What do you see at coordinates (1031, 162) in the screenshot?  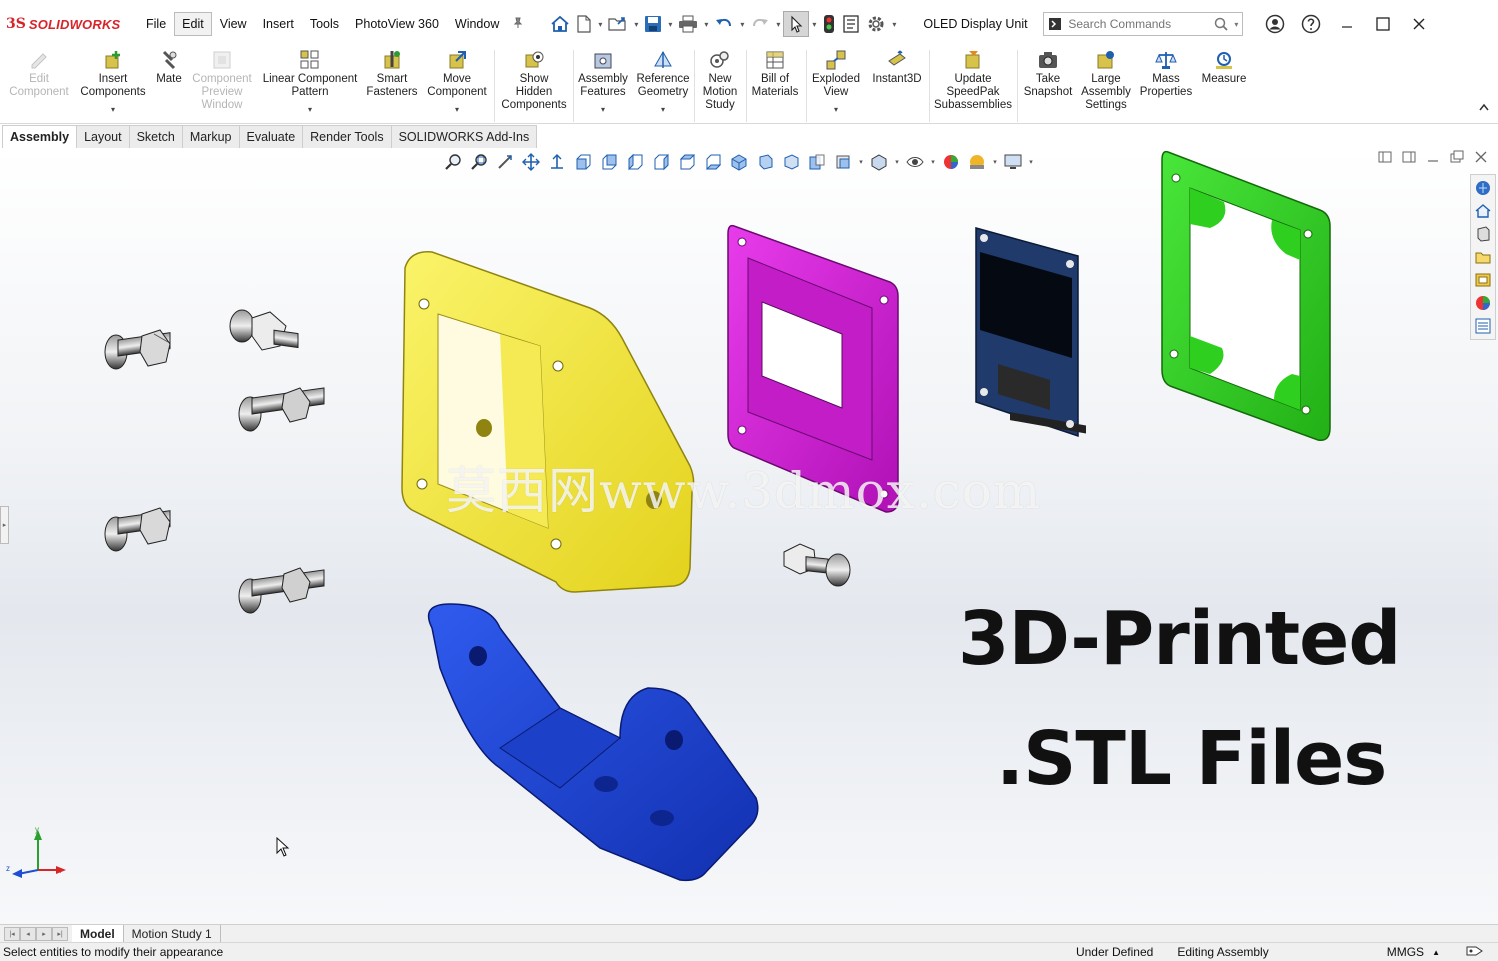 I see `view-settings-dropdown-icon: ▾` at bounding box center [1031, 162].